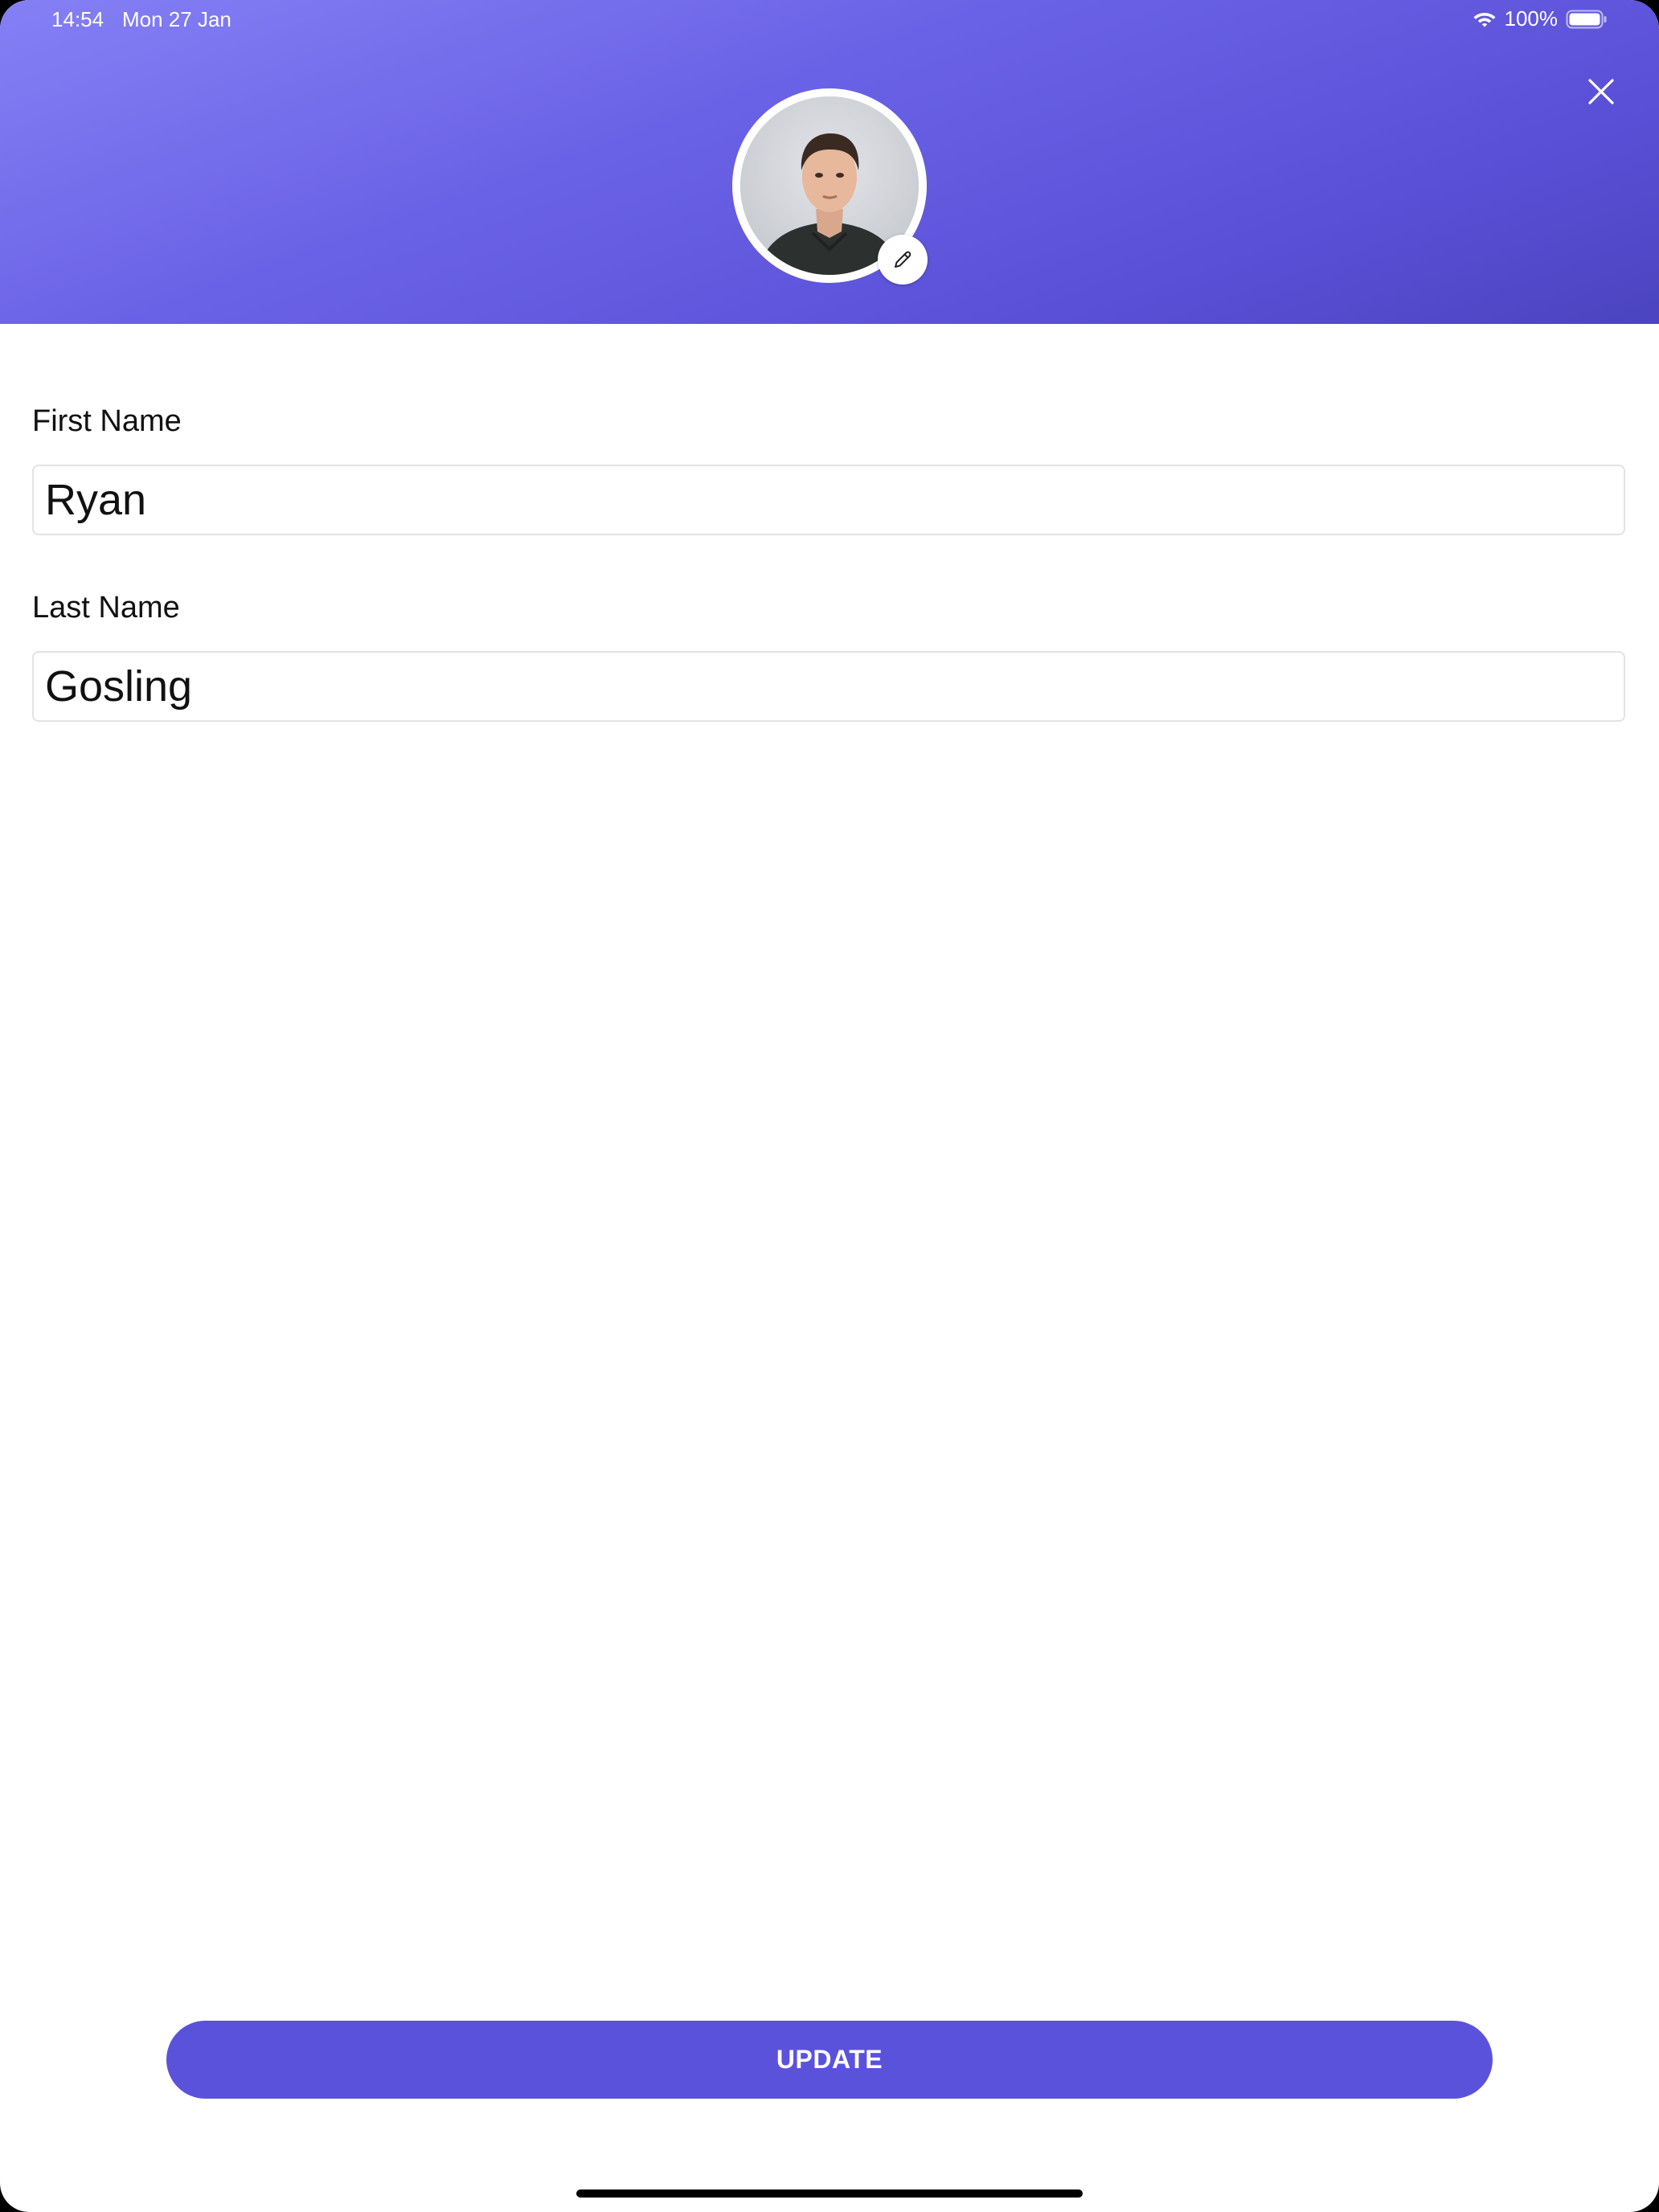  What do you see at coordinates (829, 2193) in the screenshot?
I see `home-indicator` at bounding box center [829, 2193].